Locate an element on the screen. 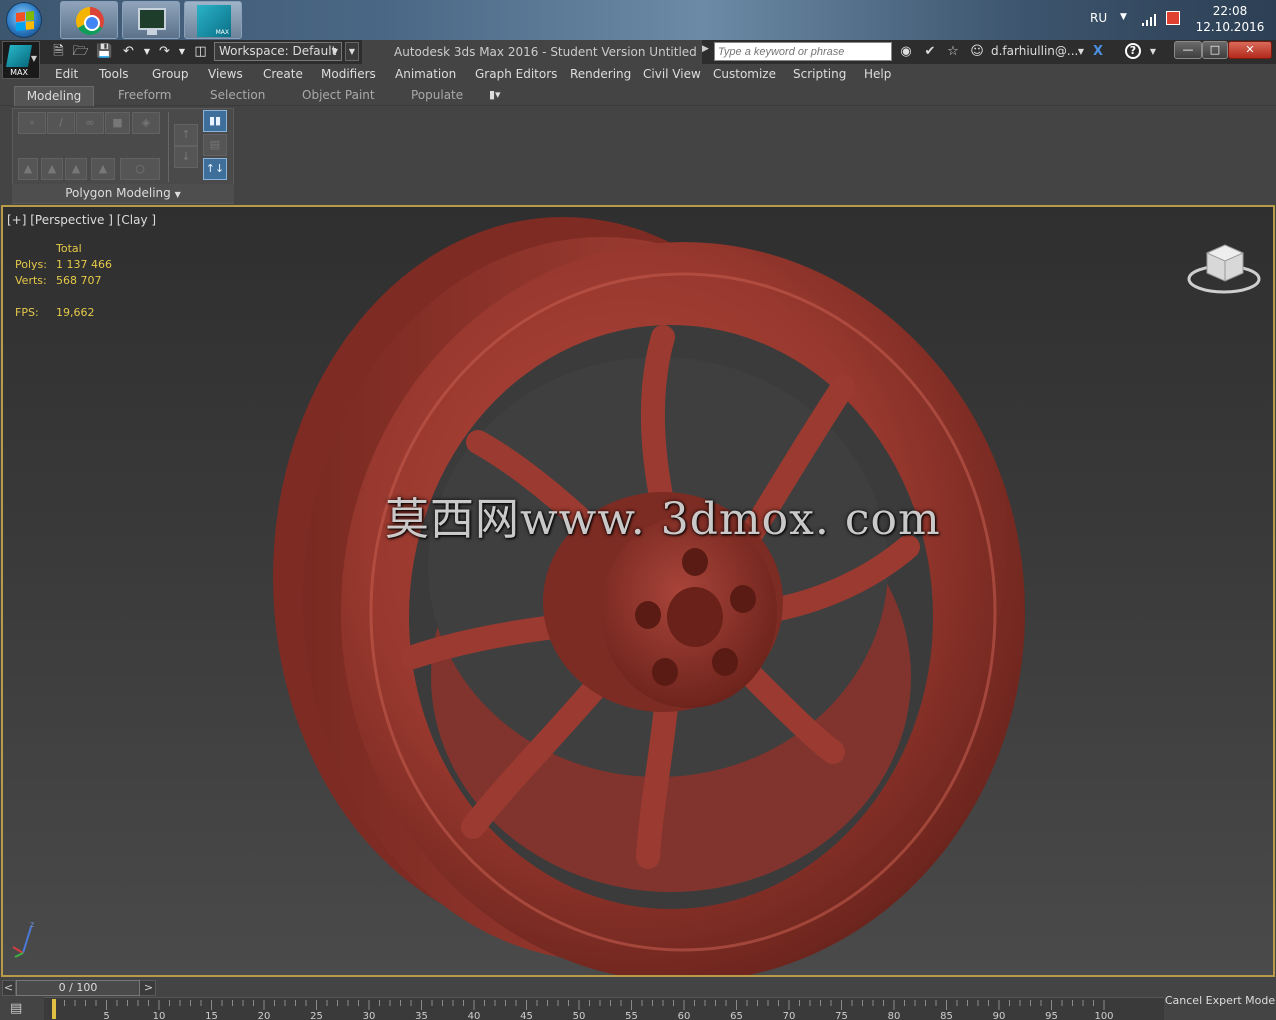  save-icon: 💾 is located at coordinates (104, 52).